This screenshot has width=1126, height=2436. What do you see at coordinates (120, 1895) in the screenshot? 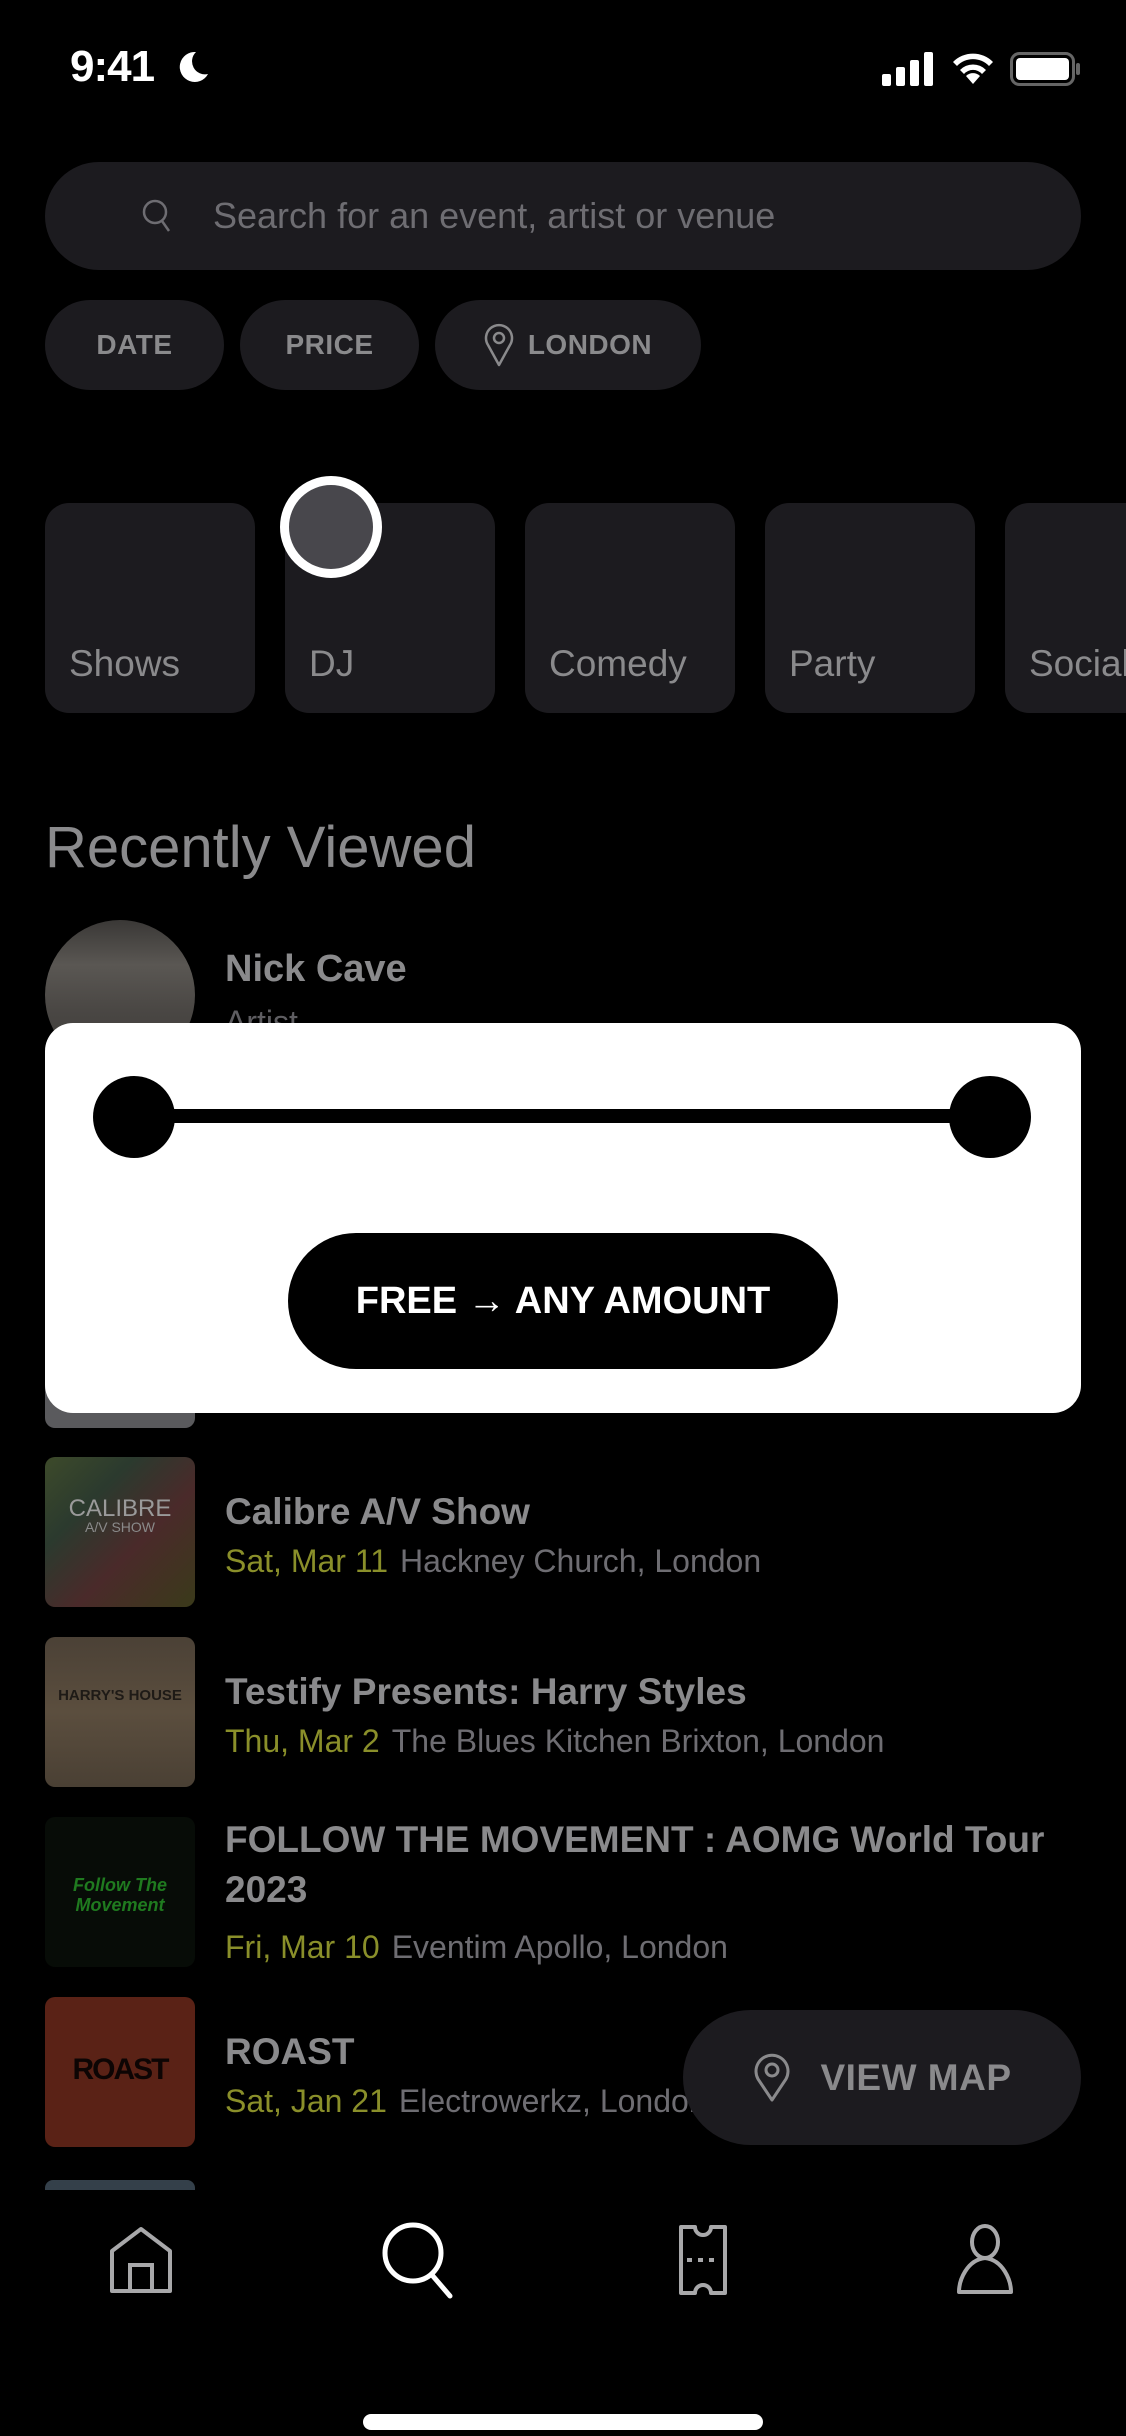
I see `thumbnail-text: Follow The Movement` at bounding box center [120, 1895].